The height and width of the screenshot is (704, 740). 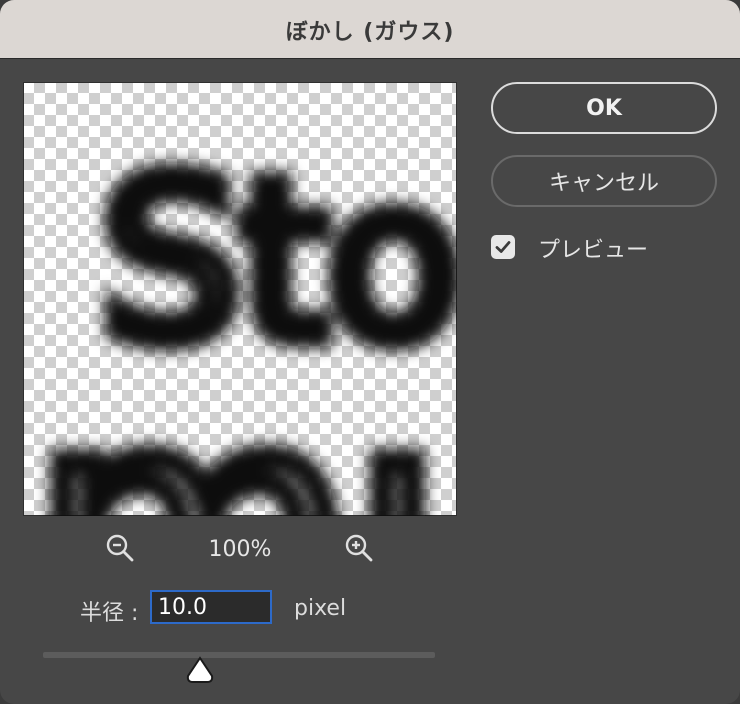 I want to click on blurred-text-line-2: mu, so click(x=245, y=426).